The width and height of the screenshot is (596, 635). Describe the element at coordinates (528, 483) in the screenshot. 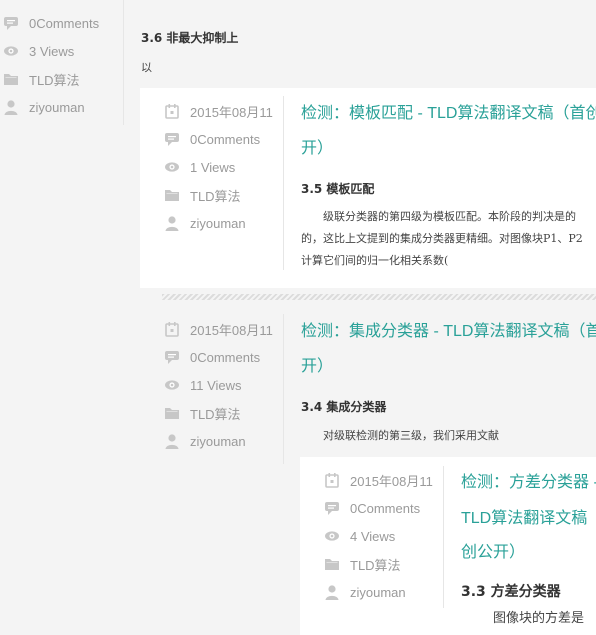

I see `post-title-link: 检测：方差分类器 -` at that location.